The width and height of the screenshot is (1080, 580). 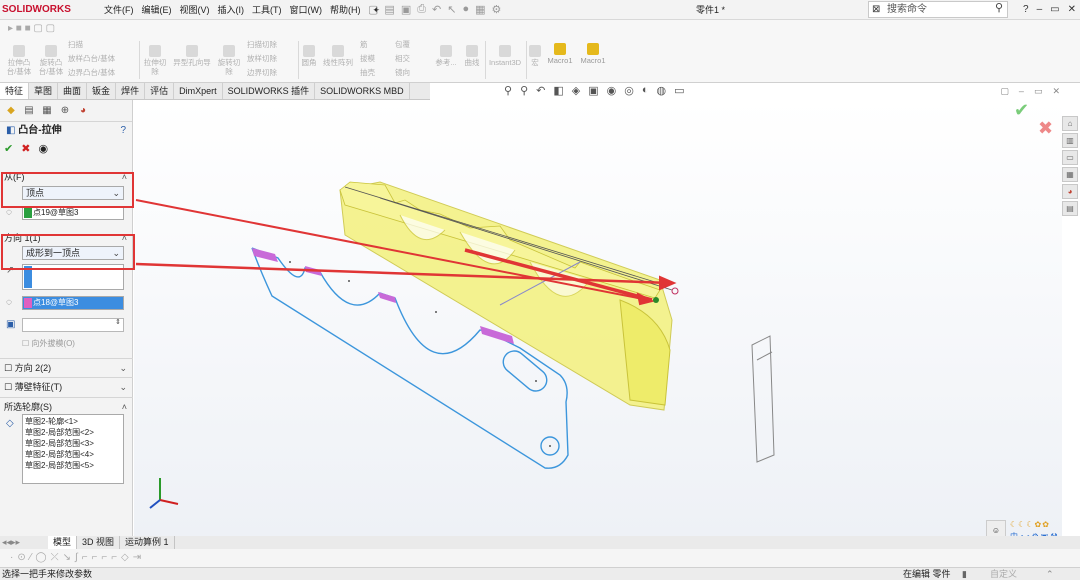 What do you see at coordinates (406, 9) in the screenshot?
I see `save-icon: ▣` at bounding box center [406, 9].